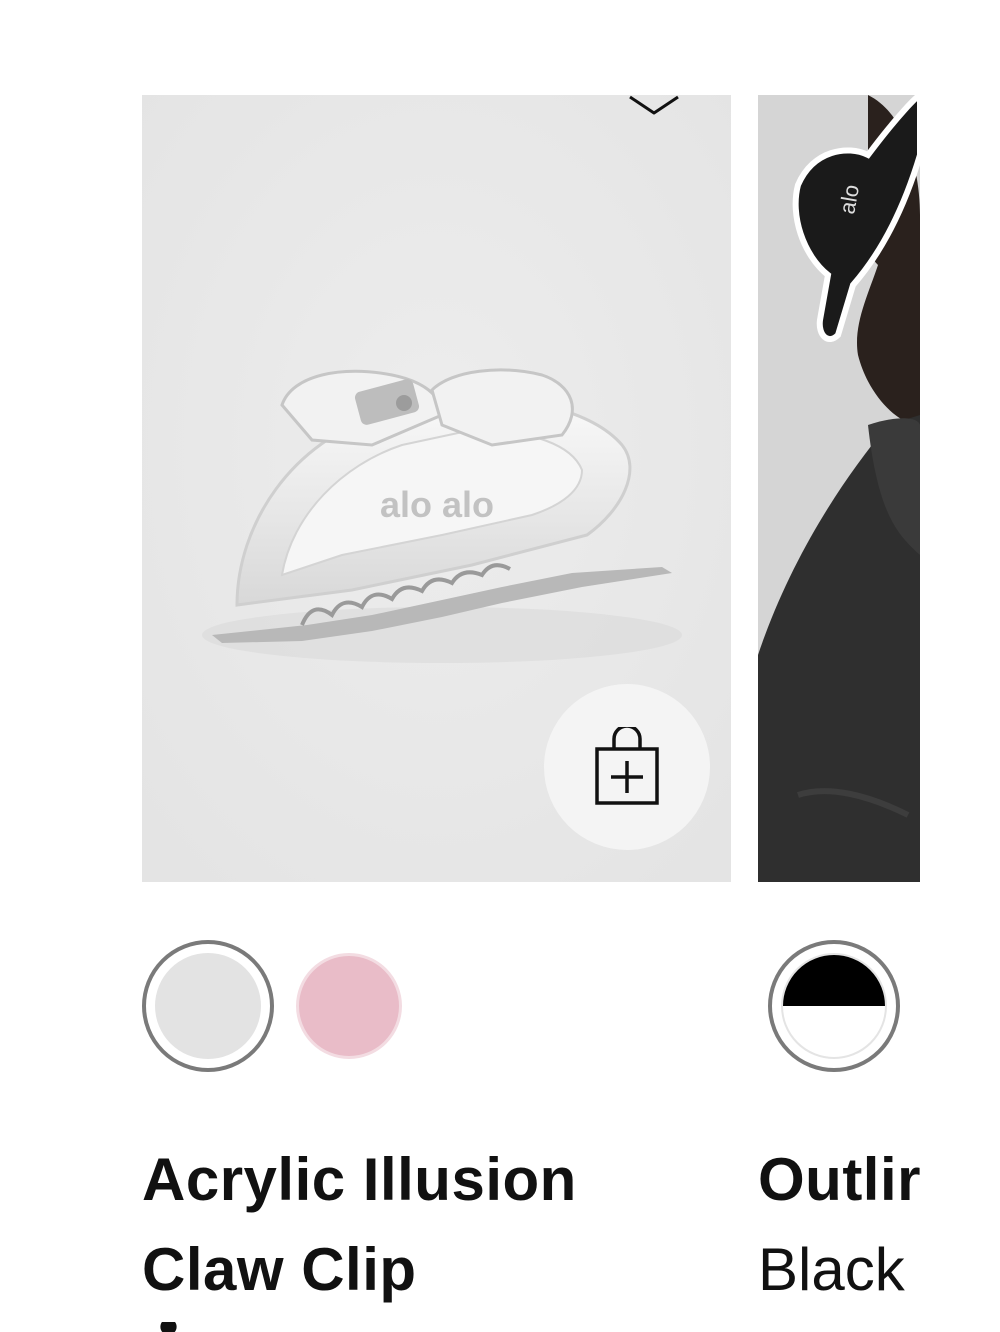 This screenshot has height=1332, width=1000. Describe the element at coordinates (437, 504) in the screenshot. I see `clip-logo: alo alo` at that location.